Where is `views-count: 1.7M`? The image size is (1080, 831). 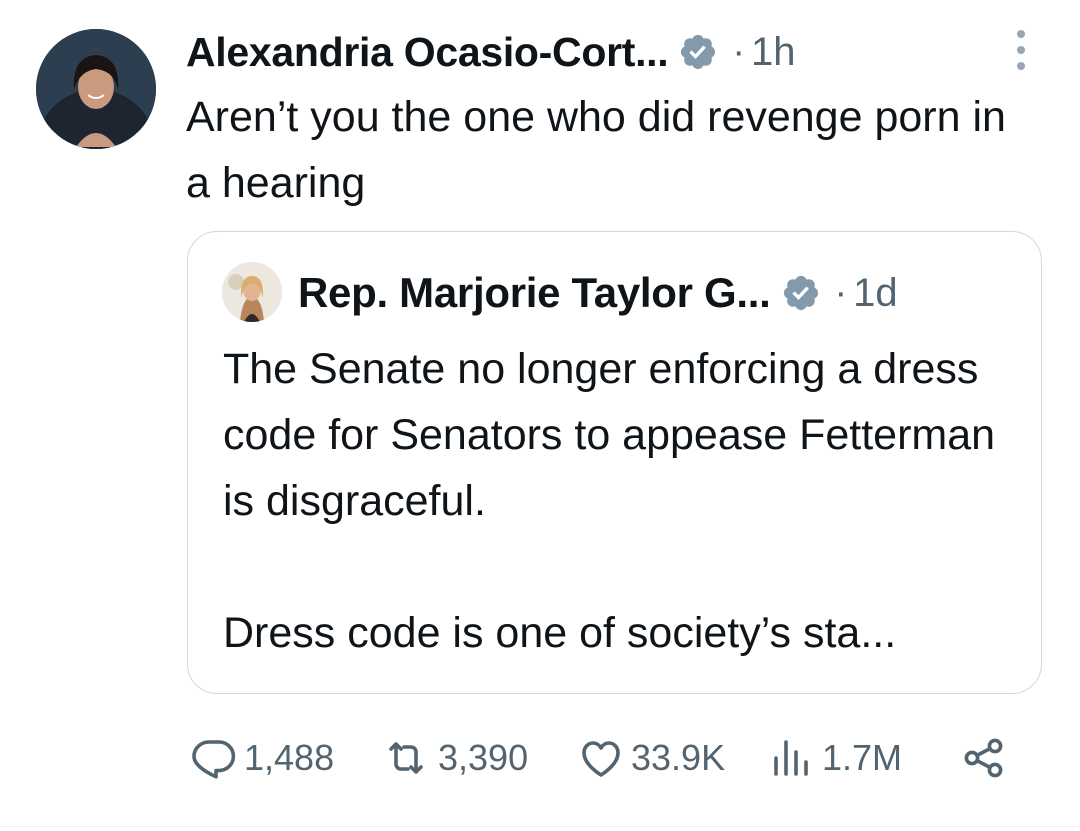
views-count: 1.7M is located at coordinates (862, 757).